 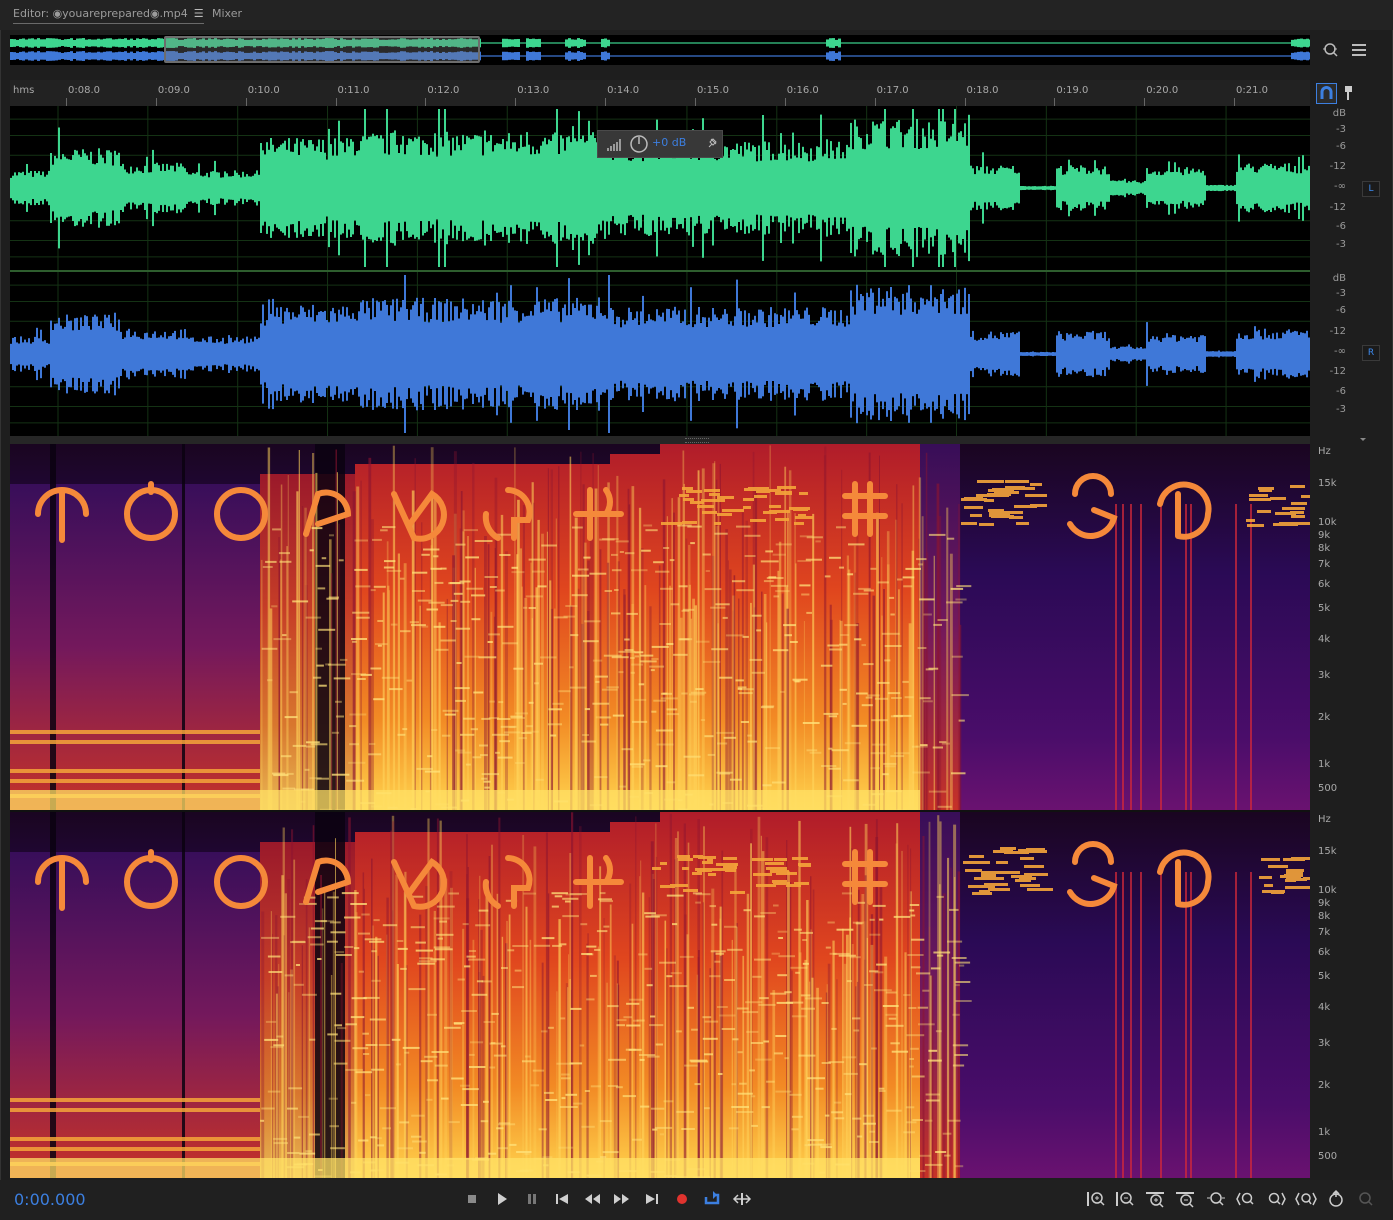 I want to click on zoom-reset-icon, so click(x=1336, y=1199).